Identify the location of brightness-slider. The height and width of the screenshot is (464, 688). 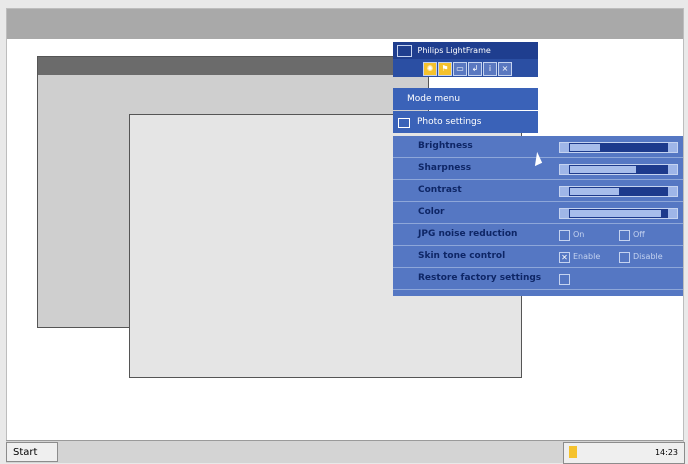
(618, 147).